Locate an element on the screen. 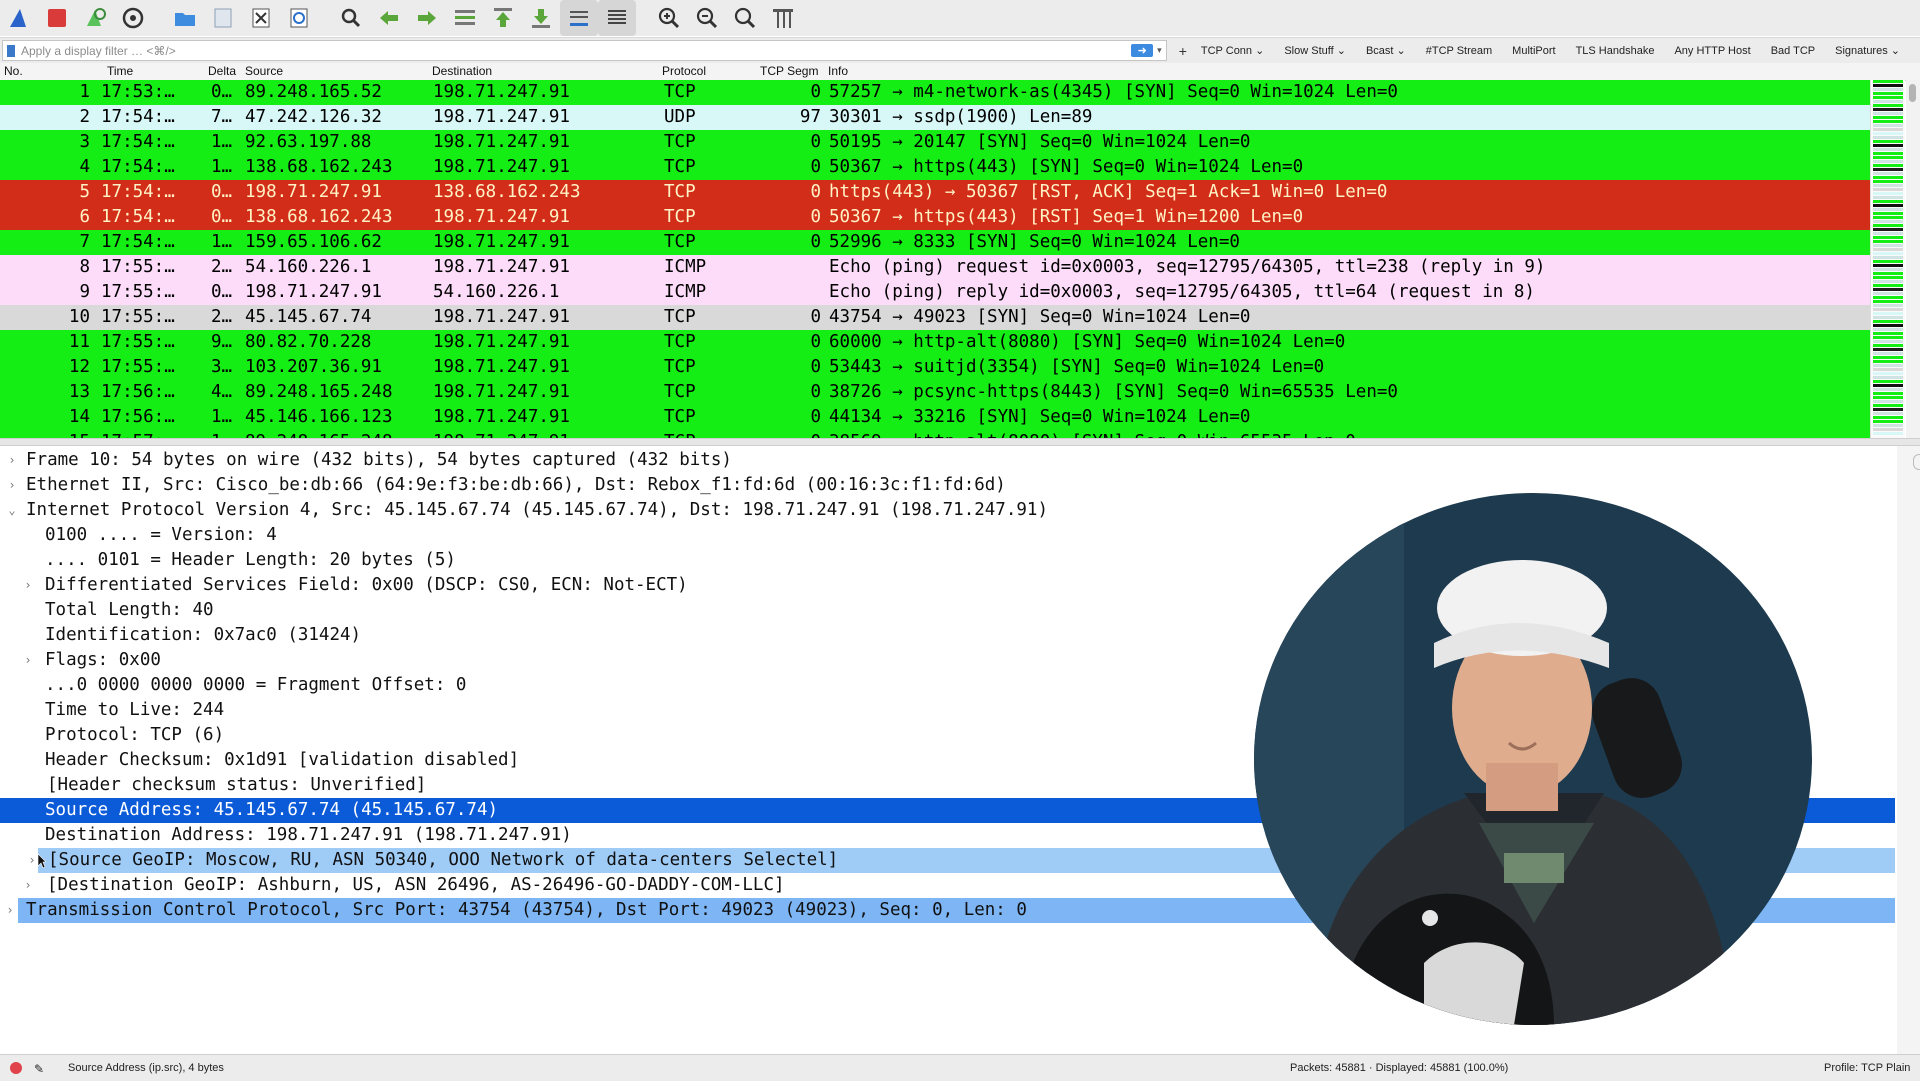  column-header-tcp-segment: TCP Segm is located at coordinates (791, 71).